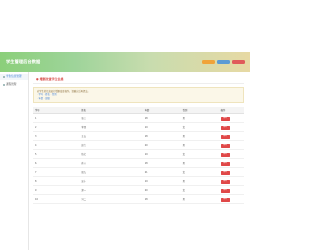 This screenshot has height=250, width=320. I want to click on header-actions, so click(223, 62).